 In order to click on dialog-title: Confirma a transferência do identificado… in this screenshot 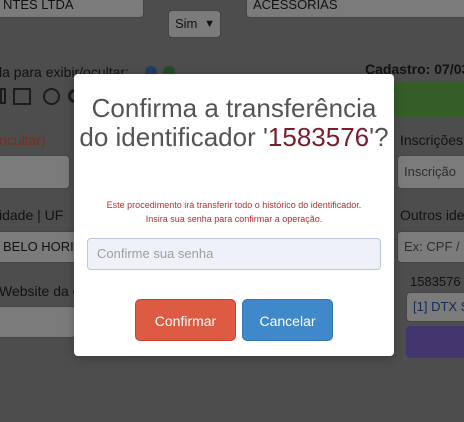, I will do `click(234, 123)`.